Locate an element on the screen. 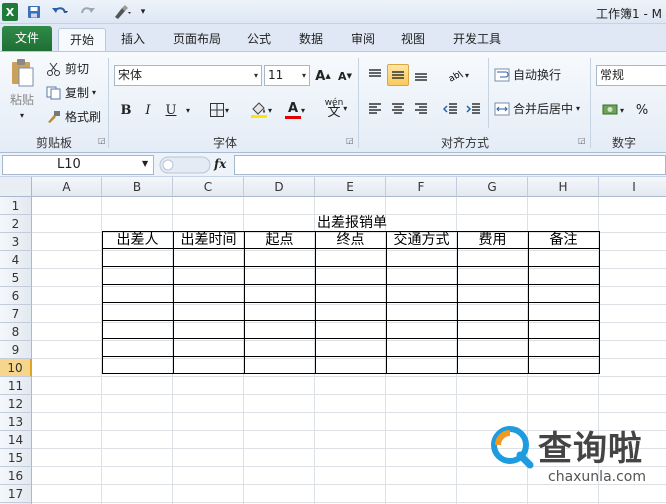 The image size is (666, 504). column-header-g: G is located at coordinates (492, 187).